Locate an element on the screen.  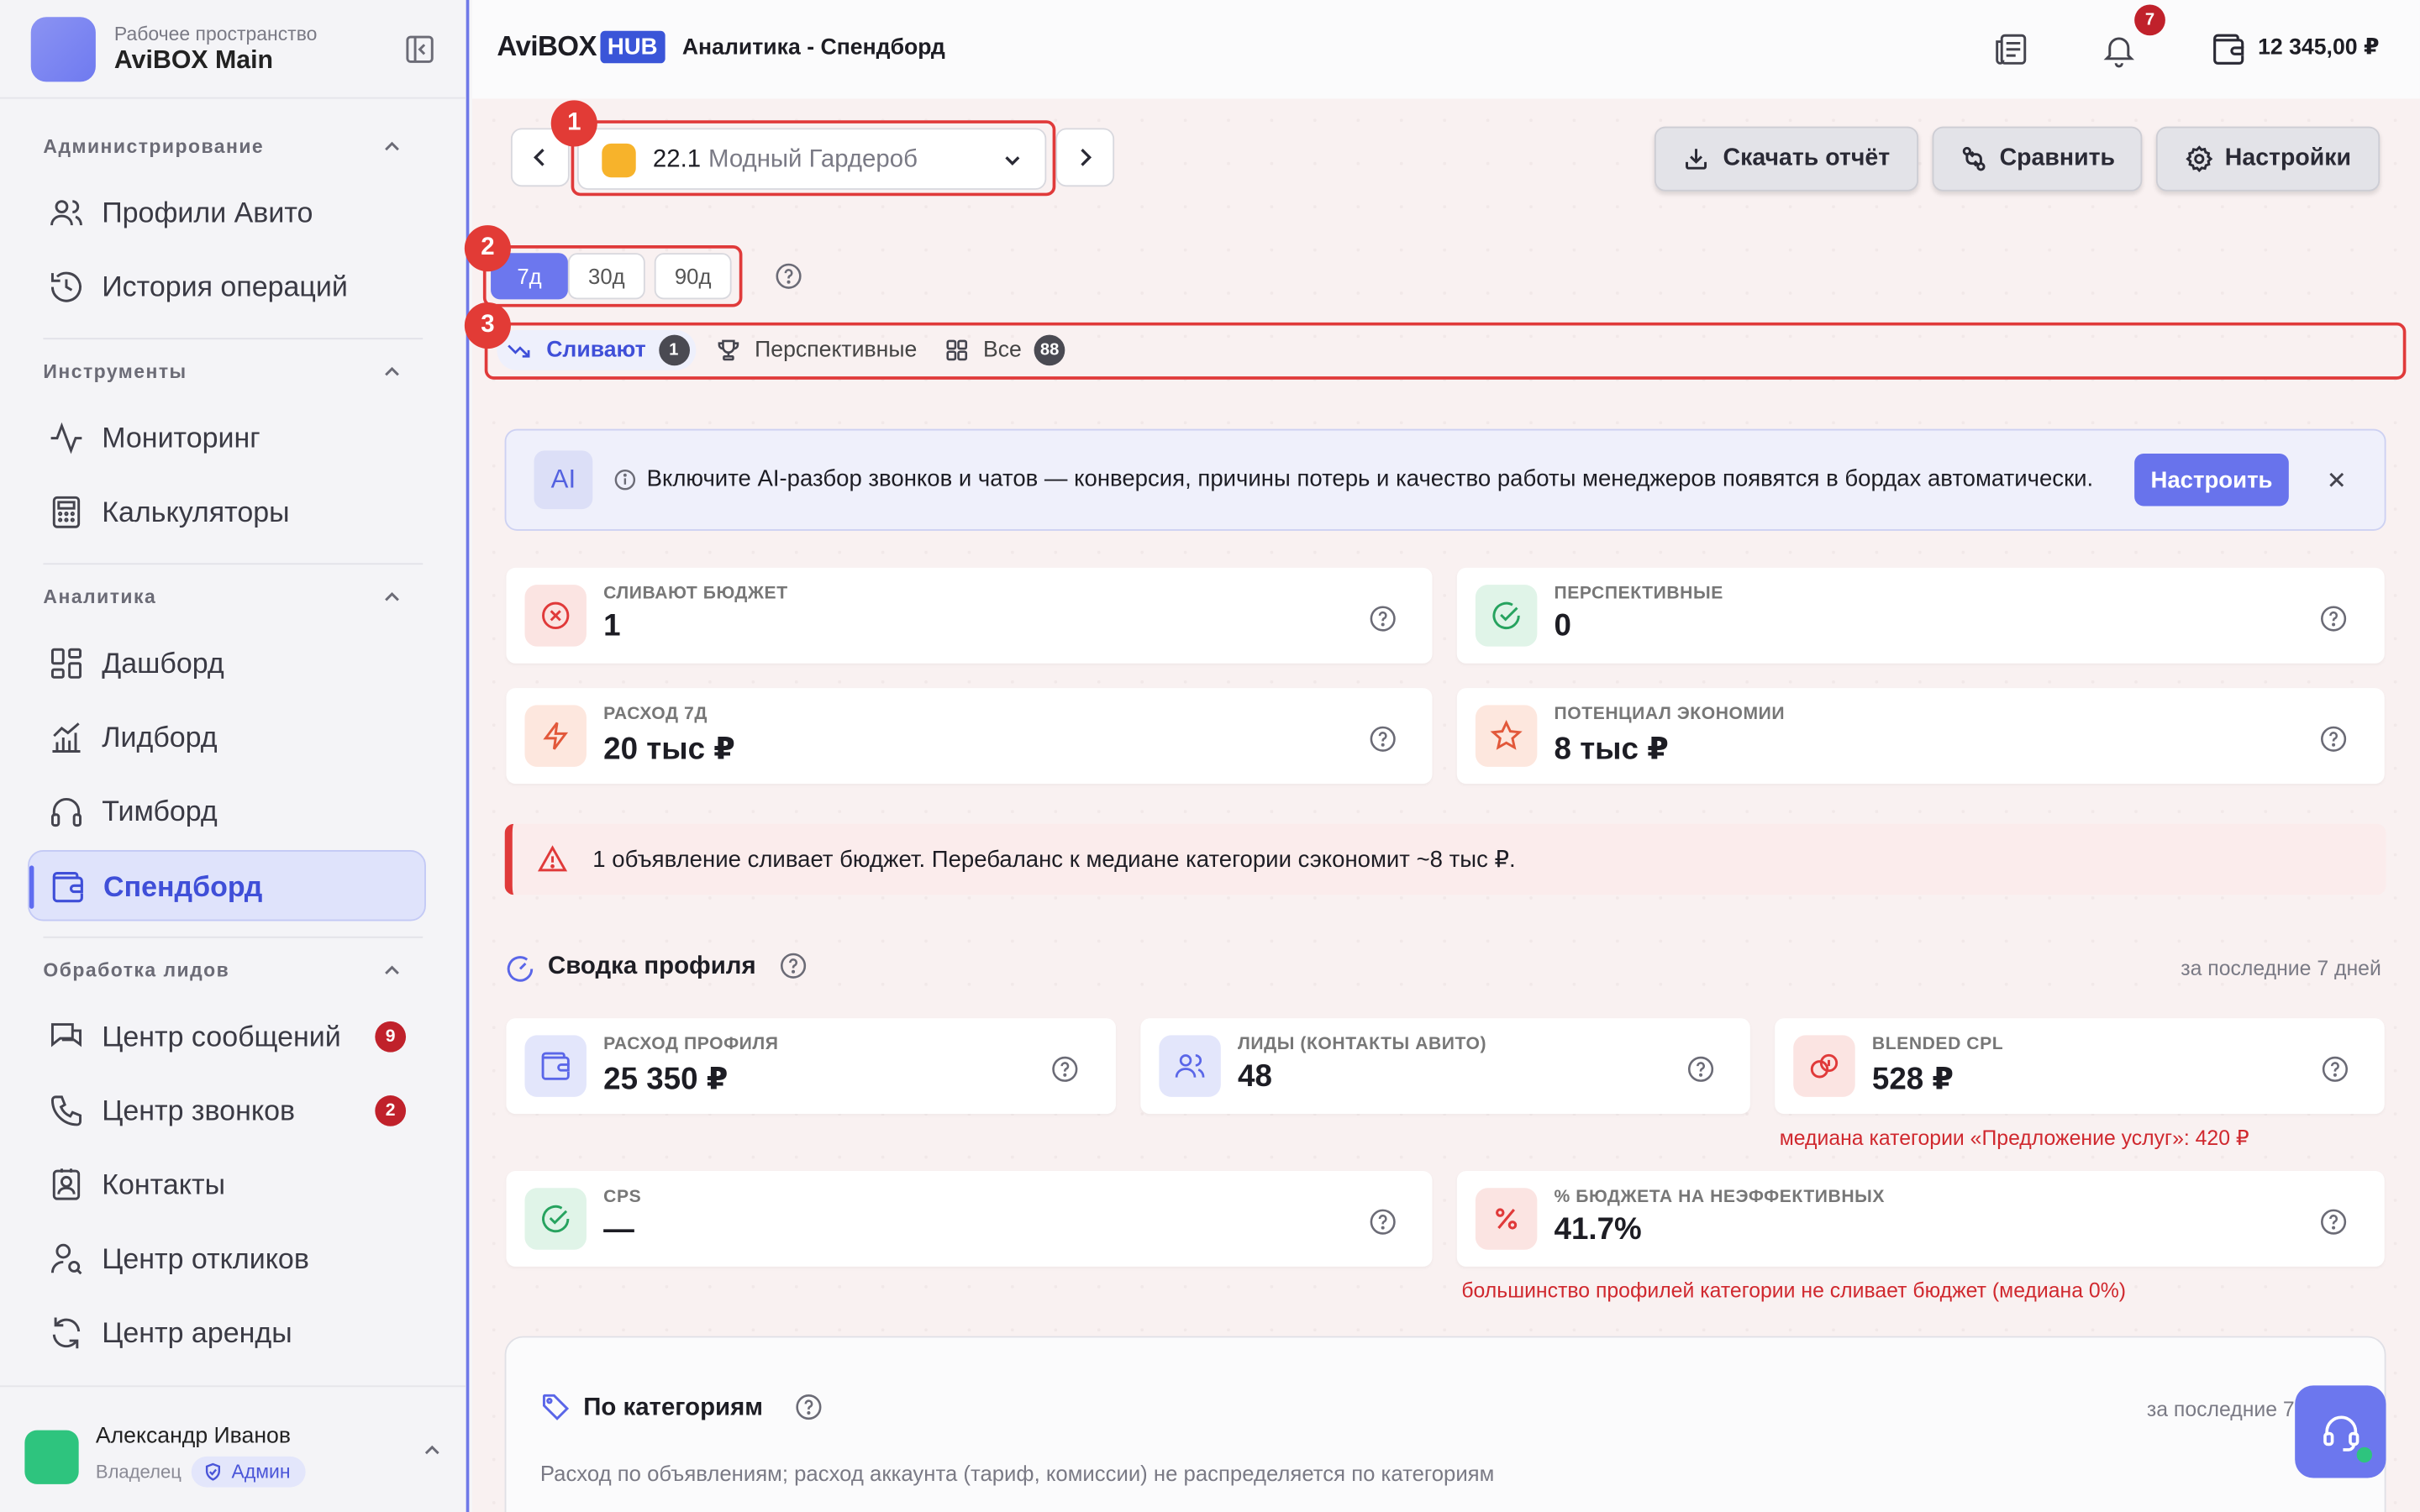
chevron-left-icon is located at coordinates (538, 157).